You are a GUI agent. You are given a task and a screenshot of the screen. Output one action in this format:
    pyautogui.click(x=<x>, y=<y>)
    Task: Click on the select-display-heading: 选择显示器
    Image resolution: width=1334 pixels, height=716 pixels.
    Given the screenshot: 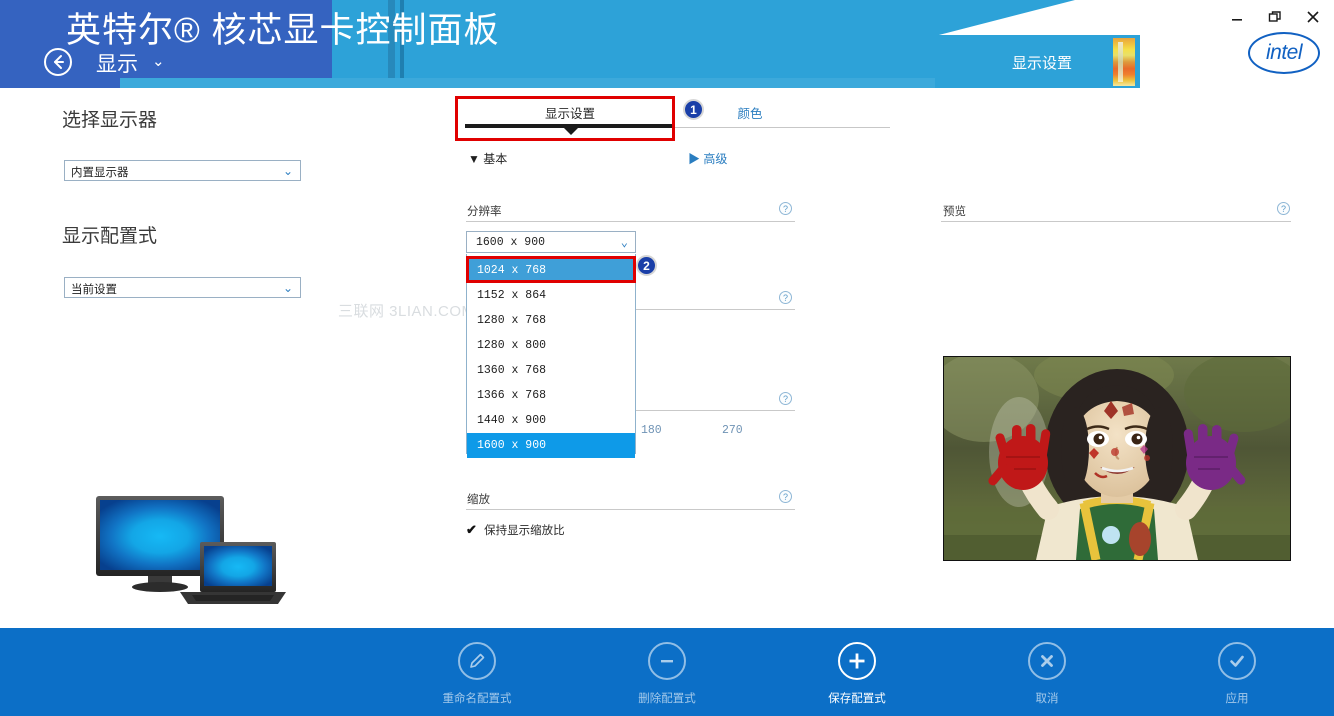 What is the action you would take?
    pyautogui.click(x=110, y=120)
    